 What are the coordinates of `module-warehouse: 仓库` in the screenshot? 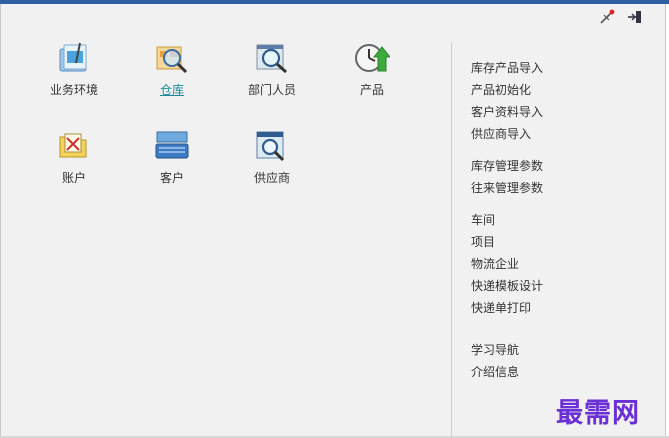 It's located at (172, 69).